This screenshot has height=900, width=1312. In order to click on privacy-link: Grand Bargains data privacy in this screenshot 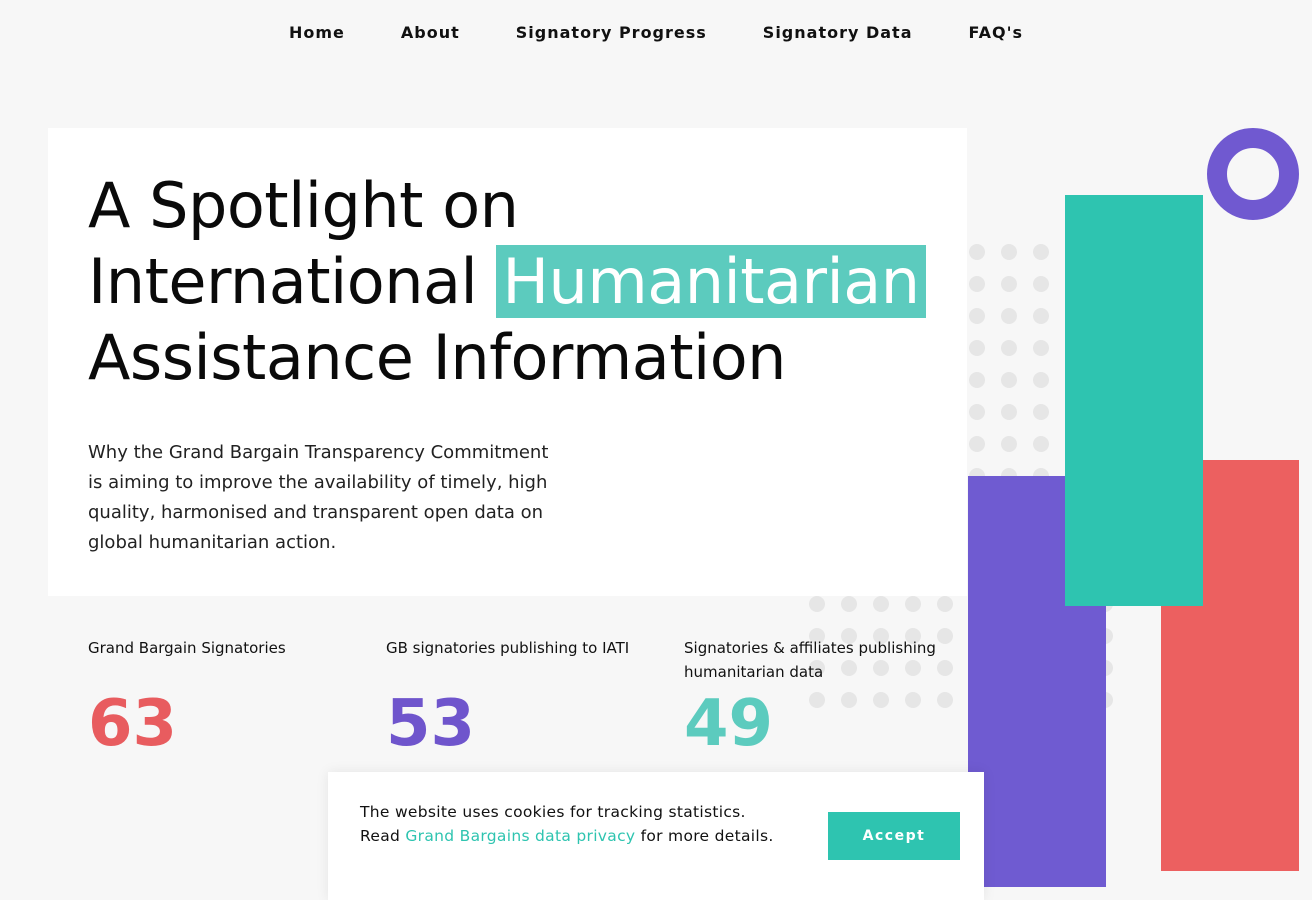, I will do `click(520, 836)`.